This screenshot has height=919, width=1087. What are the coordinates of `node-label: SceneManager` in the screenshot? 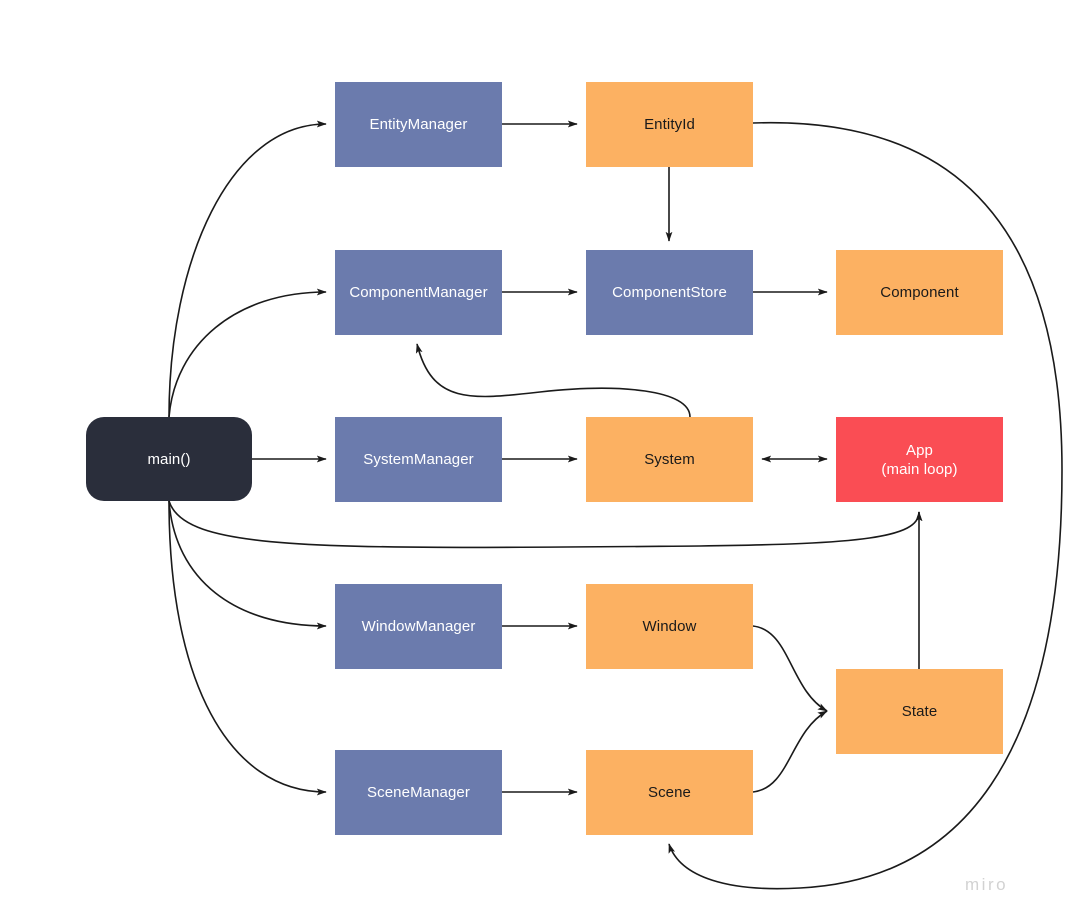 It's located at (418, 792).